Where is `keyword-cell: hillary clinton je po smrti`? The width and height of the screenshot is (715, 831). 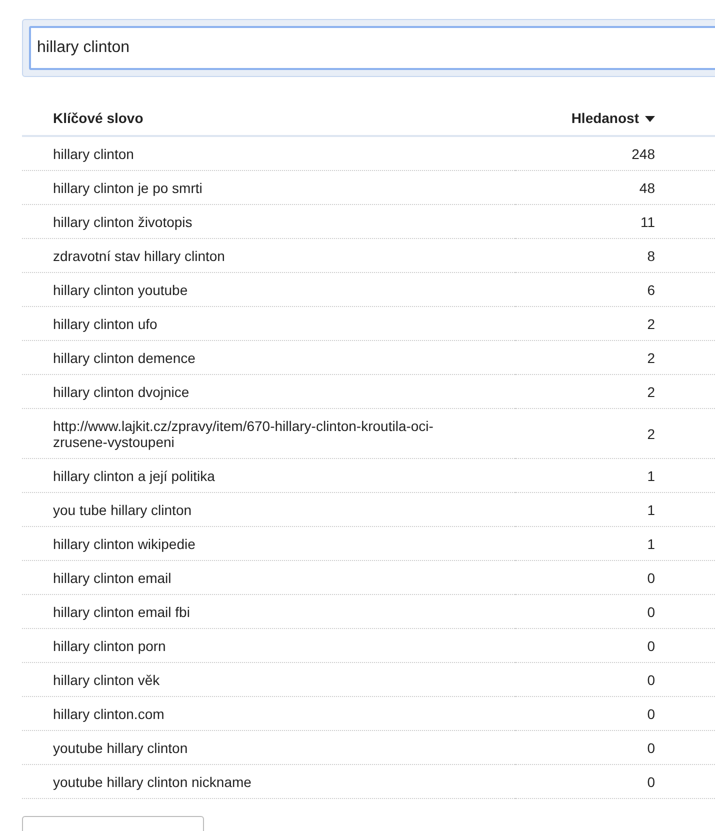
keyword-cell: hillary clinton je po smrti is located at coordinates (127, 188).